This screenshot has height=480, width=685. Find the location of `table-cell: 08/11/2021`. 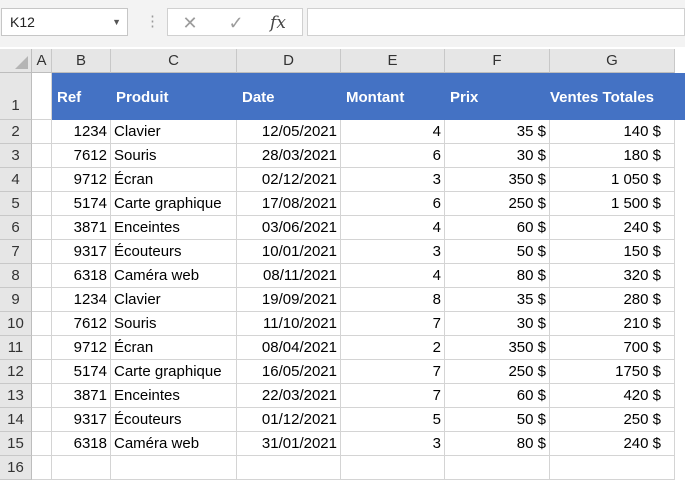

table-cell: 08/11/2021 is located at coordinates (289, 276).